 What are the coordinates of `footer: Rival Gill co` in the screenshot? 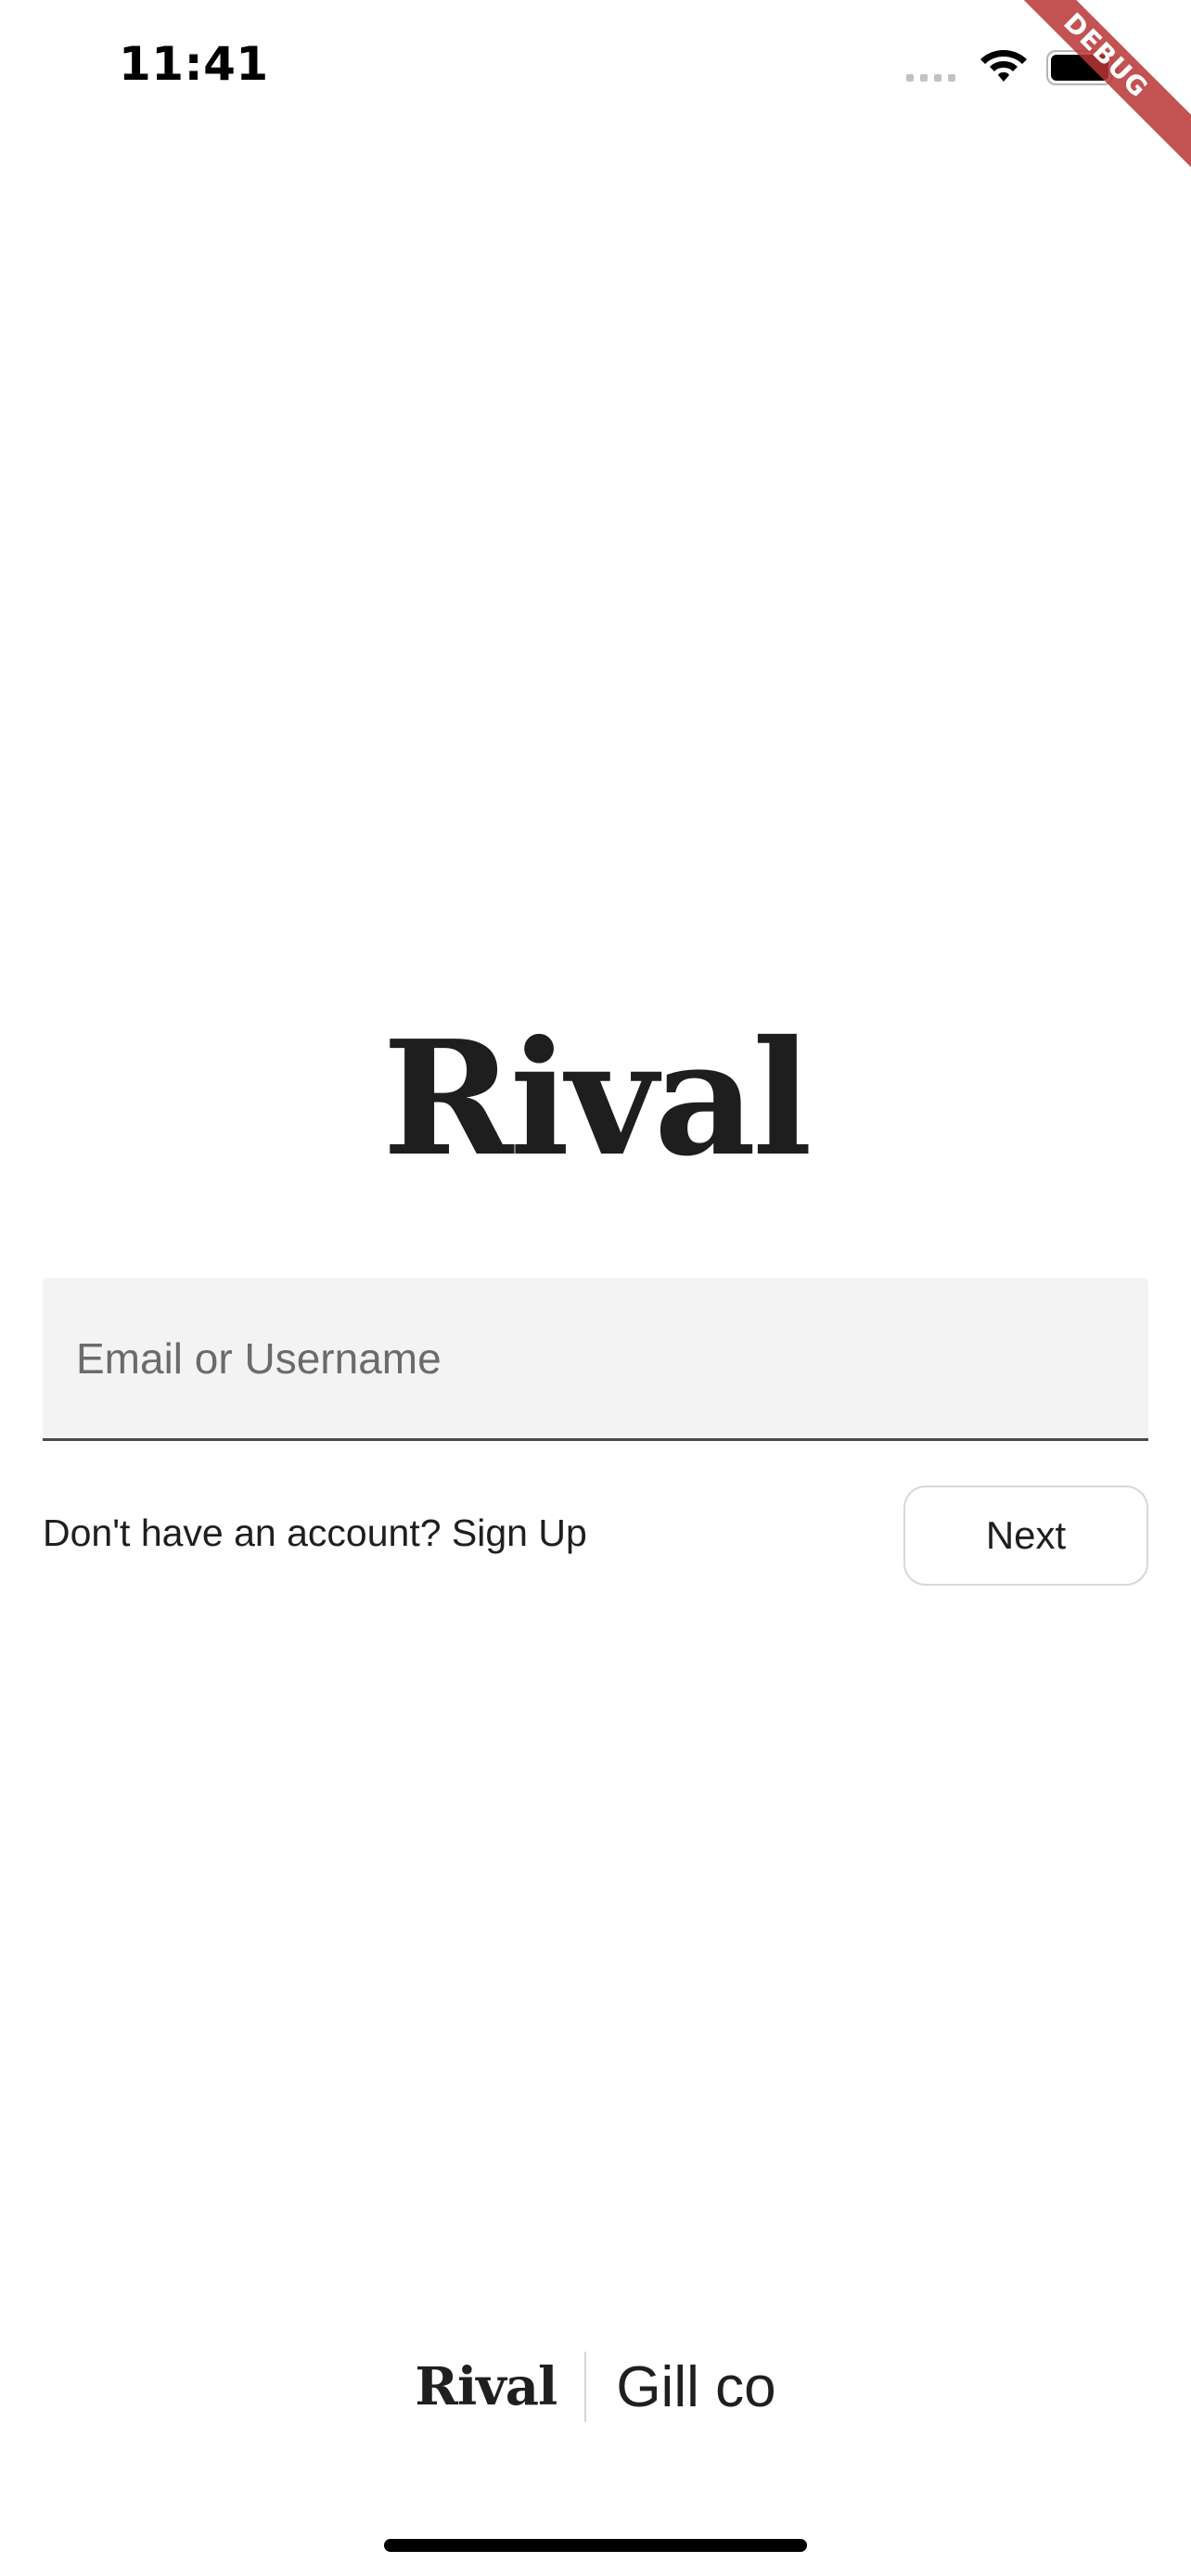 It's located at (595, 2387).